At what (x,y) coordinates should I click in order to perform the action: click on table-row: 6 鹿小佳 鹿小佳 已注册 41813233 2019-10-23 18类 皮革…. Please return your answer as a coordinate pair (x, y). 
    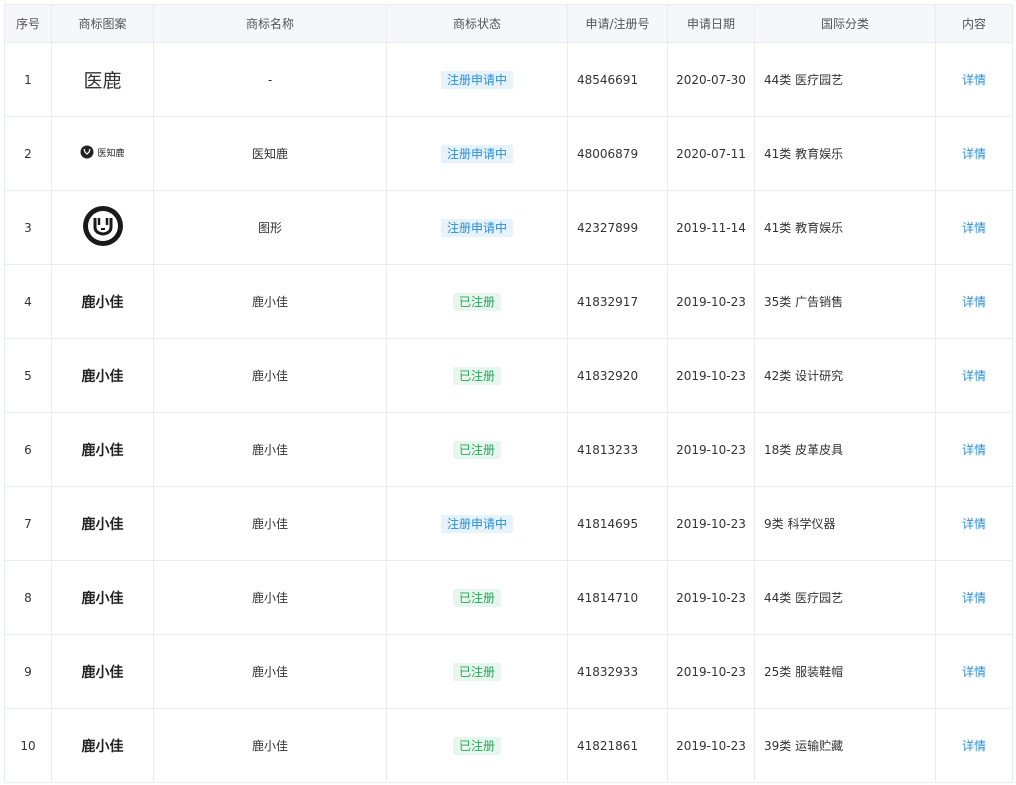
    Looking at the image, I should click on (508, 449).